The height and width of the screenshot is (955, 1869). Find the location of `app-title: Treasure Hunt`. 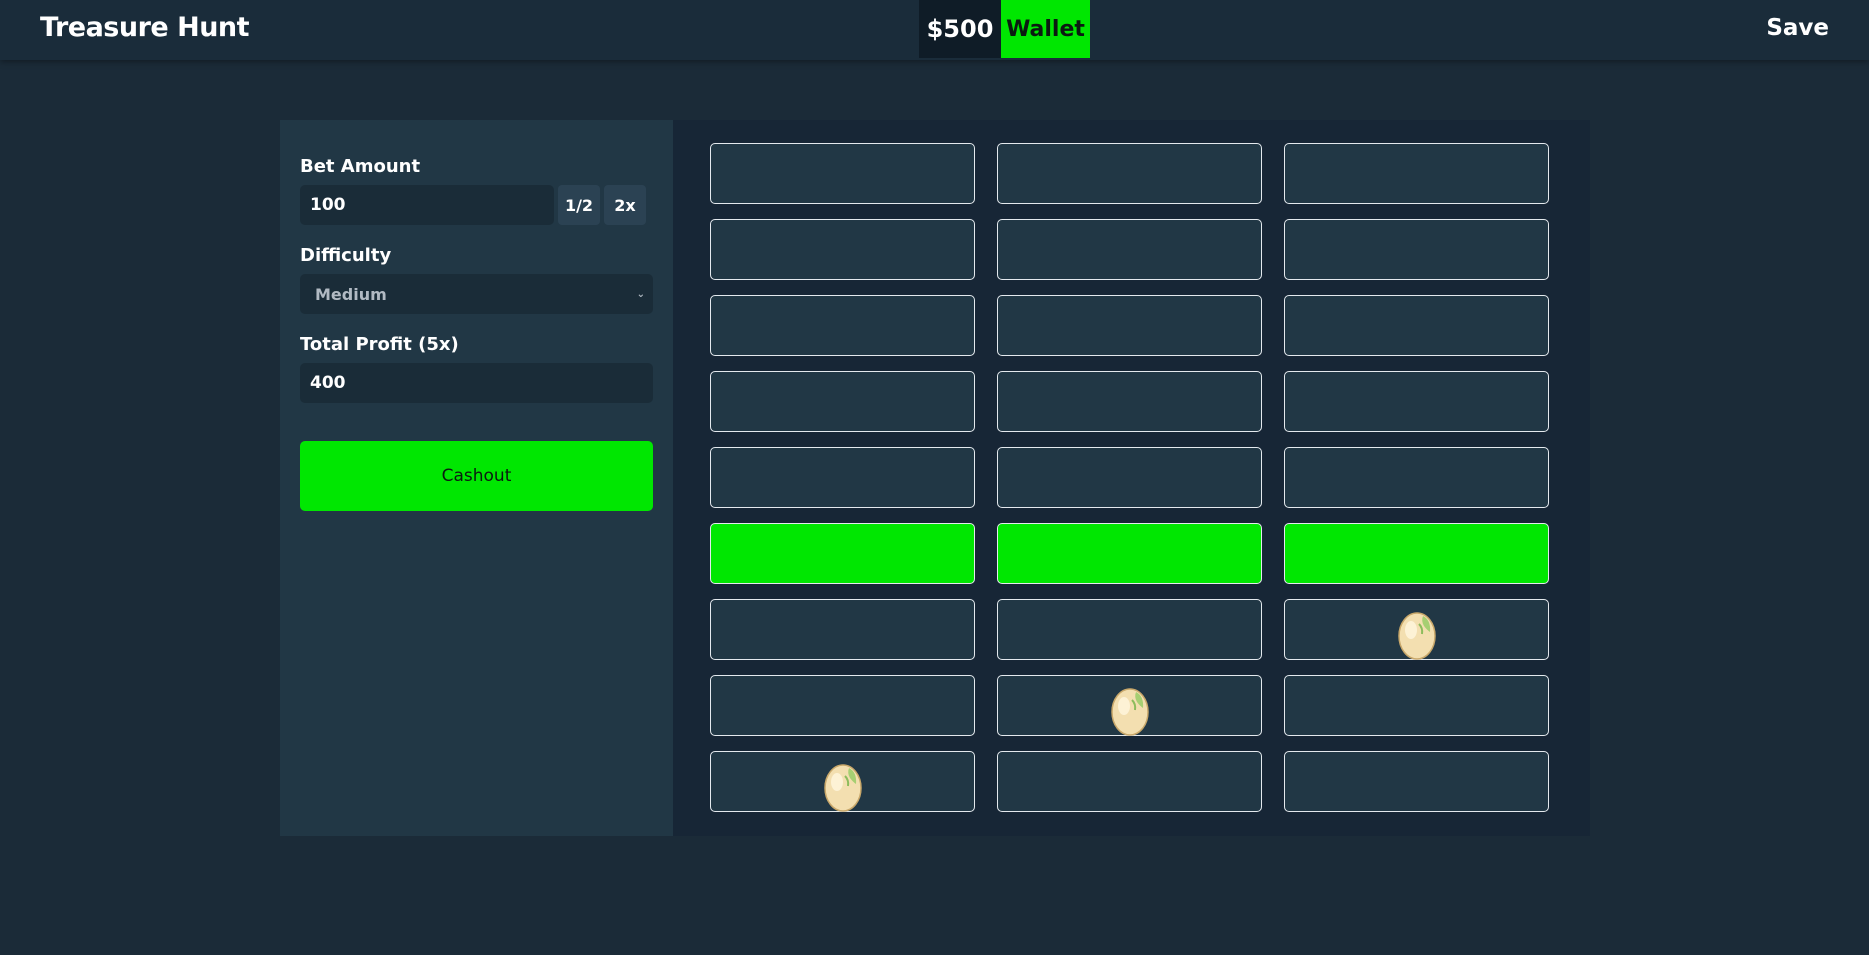

app-title: Treasure Hunt is located at coordinates (145, 27).